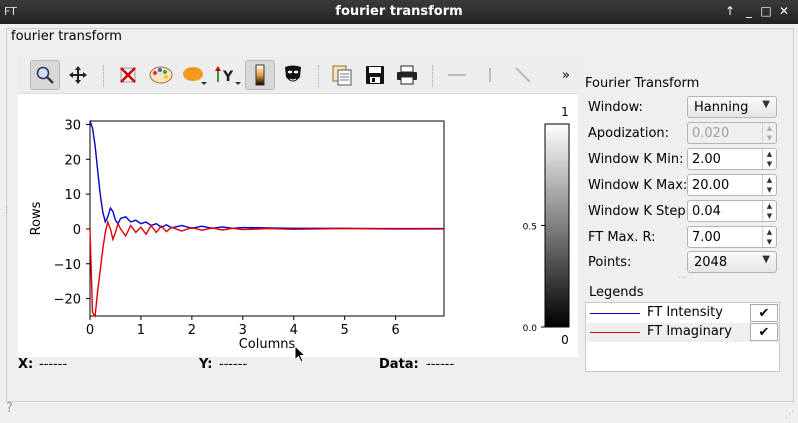 Image resolution: width=798 pixels, height=423 pixels. I want to click on palette-button, so click(161, 75).